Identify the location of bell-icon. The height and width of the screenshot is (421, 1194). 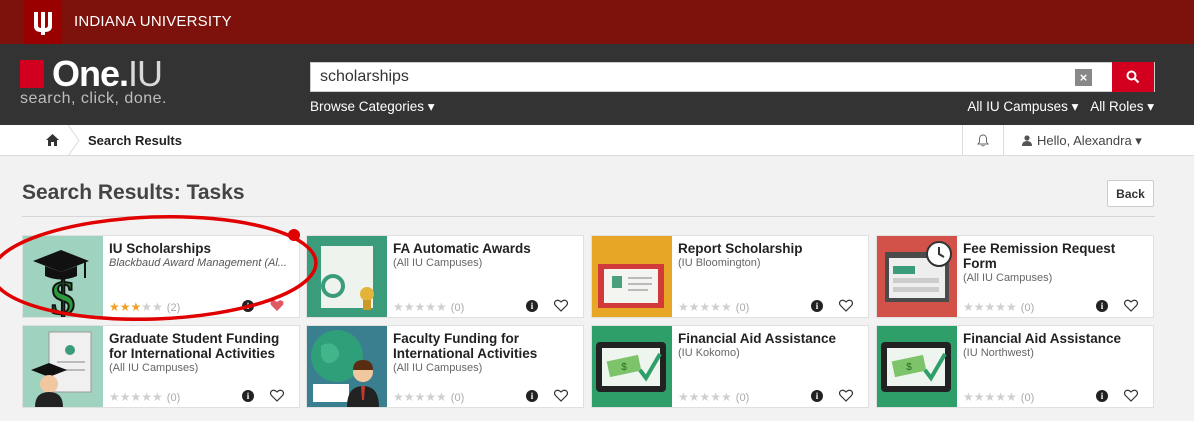
(983, 140).